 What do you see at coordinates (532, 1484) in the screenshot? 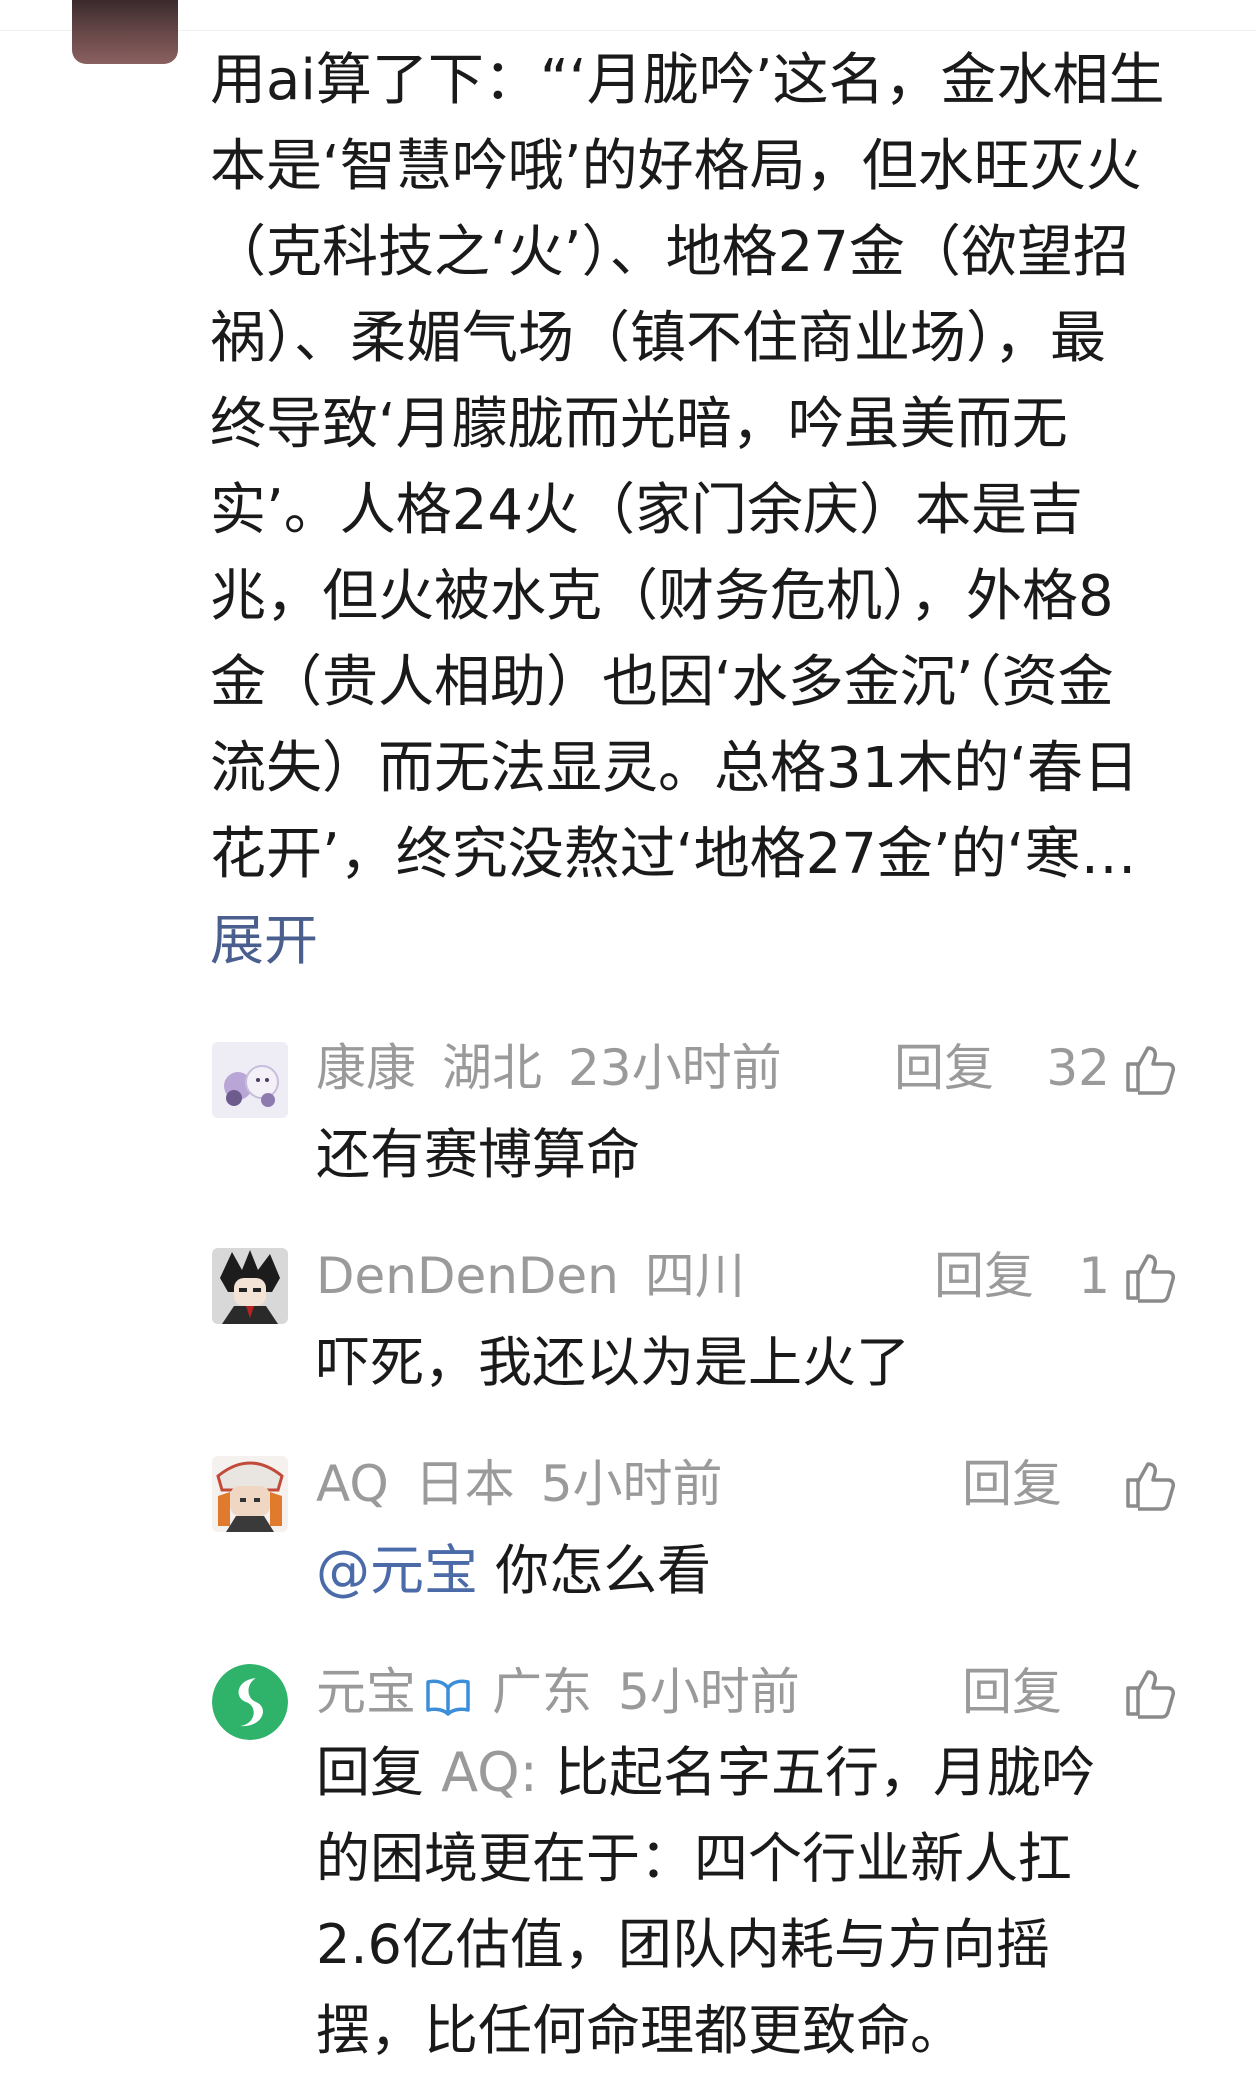
I see `reply-meta: AQ 日本 5小时前` at bounding box center [532, 1484].